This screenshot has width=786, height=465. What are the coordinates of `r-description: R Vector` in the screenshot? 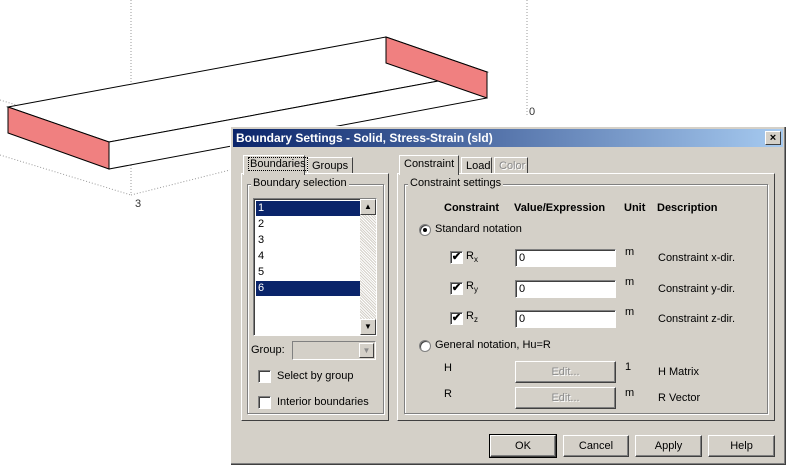 It's located at (679, 398).